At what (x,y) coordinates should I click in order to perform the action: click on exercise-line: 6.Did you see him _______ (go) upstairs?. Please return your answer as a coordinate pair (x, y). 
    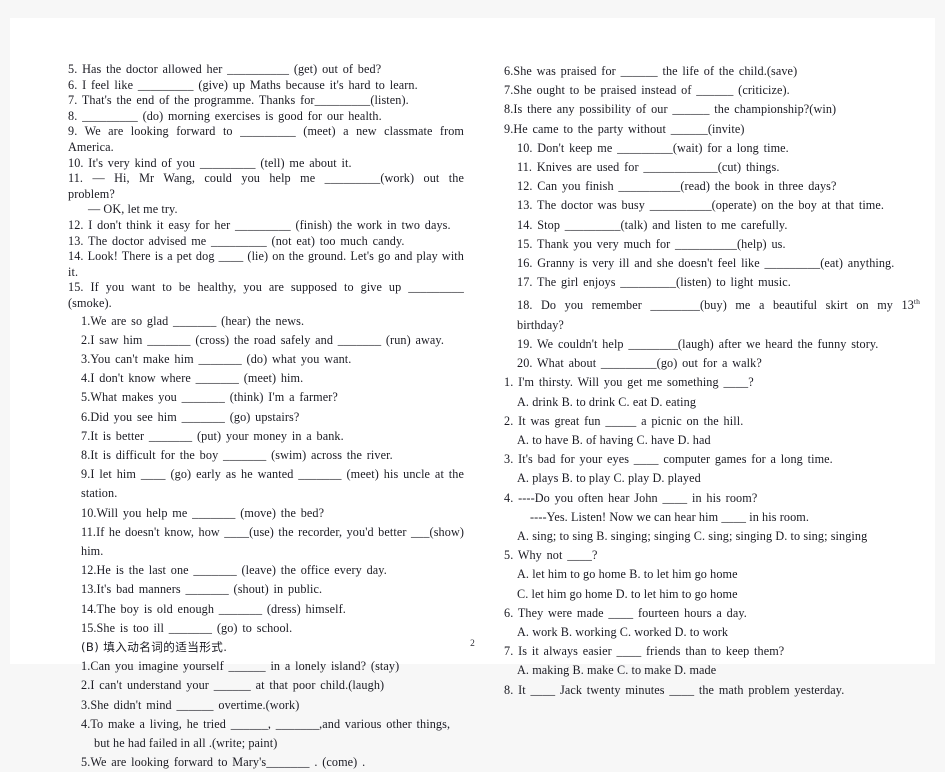
    Looking at the image, I should click on (190, 416).